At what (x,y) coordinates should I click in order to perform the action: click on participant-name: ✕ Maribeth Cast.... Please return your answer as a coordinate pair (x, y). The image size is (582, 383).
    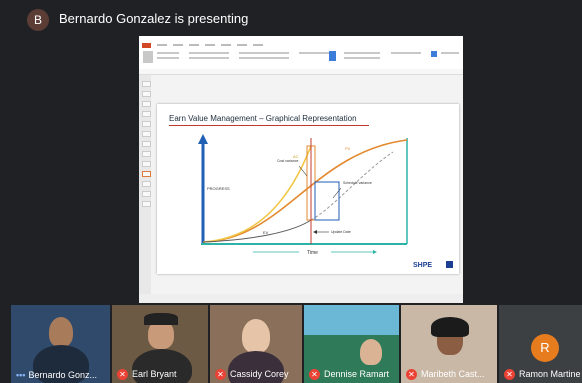
    Looking at the image, I should click on (451, 374).